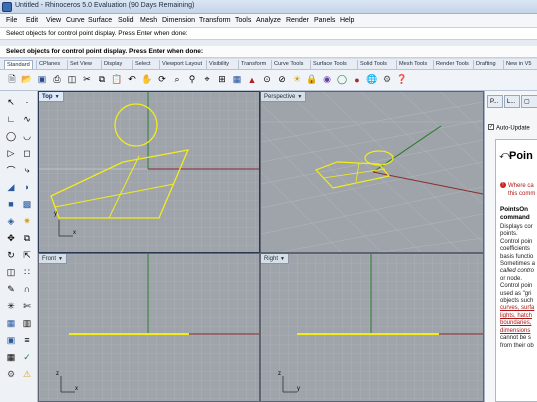 The image size is (537, 402). What do you see at coordinates (147, 79) in the screenshot?
I see `pan-icon: ✋` at bounding box center [147, 79].